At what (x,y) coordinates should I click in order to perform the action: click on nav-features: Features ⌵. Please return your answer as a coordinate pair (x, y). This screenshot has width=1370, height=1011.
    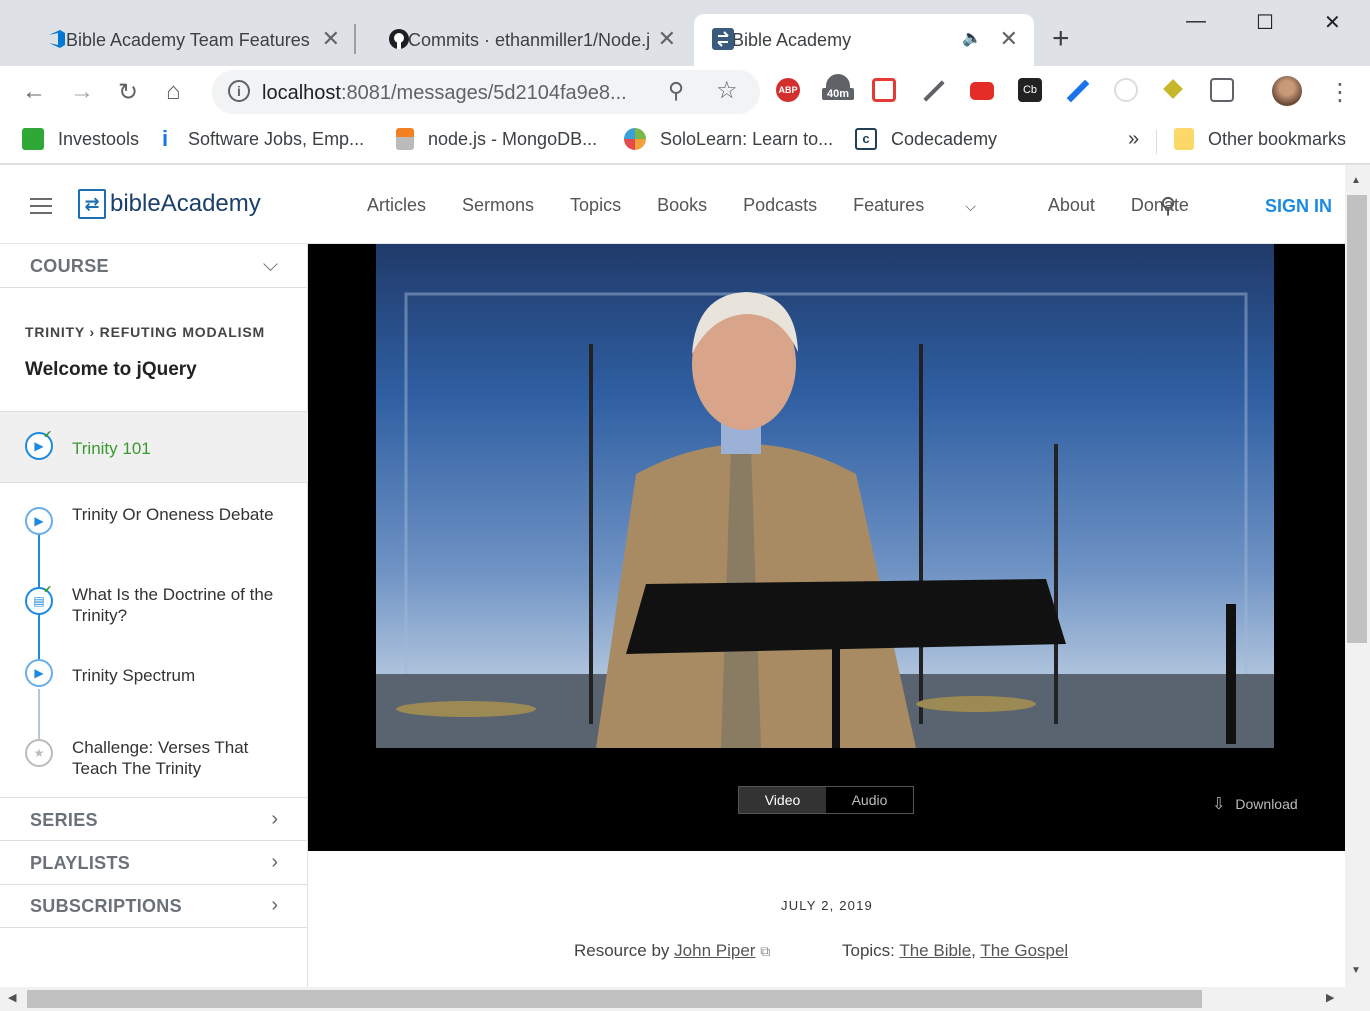
    Looking at the image, I should click on (932, 205).